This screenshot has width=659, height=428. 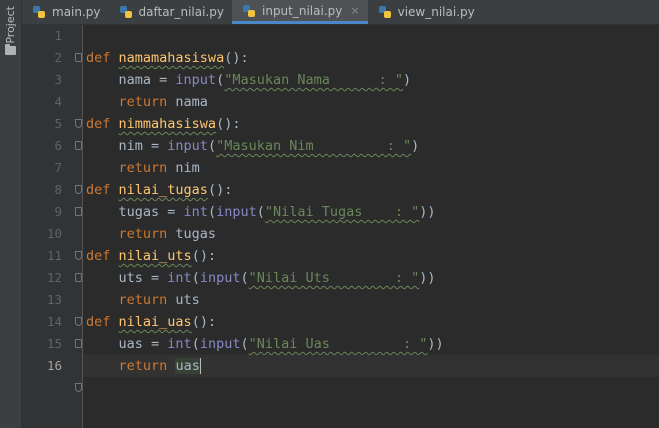 What do you see at coordinates (58, 123) in the screenshot?
I see `line-number: 5` at bounding box center [58, 123].